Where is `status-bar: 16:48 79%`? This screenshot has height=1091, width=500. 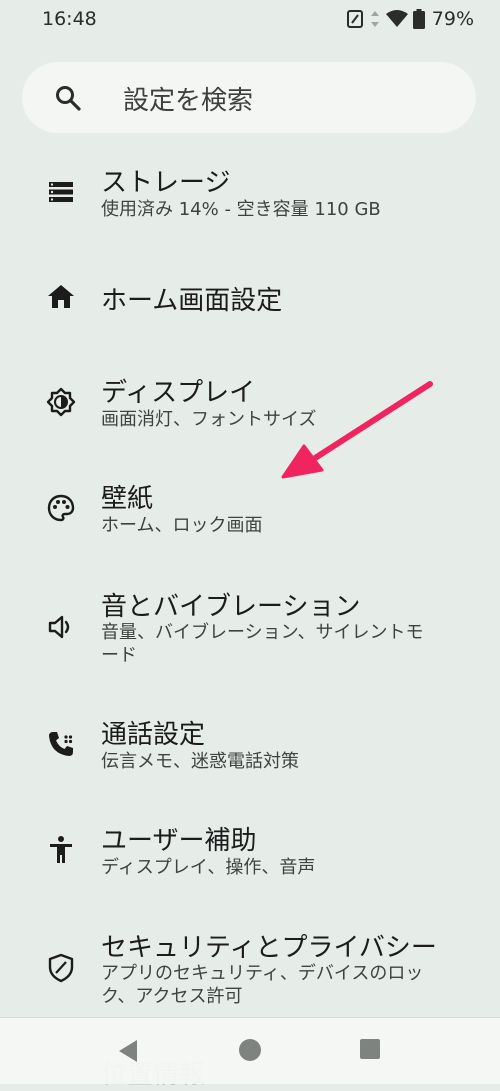
status-bar: 16:48 79% is located at coordinates (250, 20).